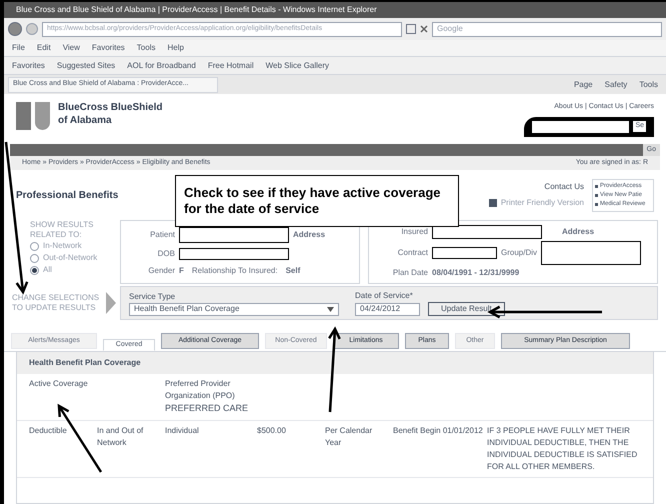 The height and width of the screenshot is (504, 666). What do you see at coordinates (120, 436) in the screenshot?
I see `table-cell-text: In and Out of Network` at bounding box center [120, 436].